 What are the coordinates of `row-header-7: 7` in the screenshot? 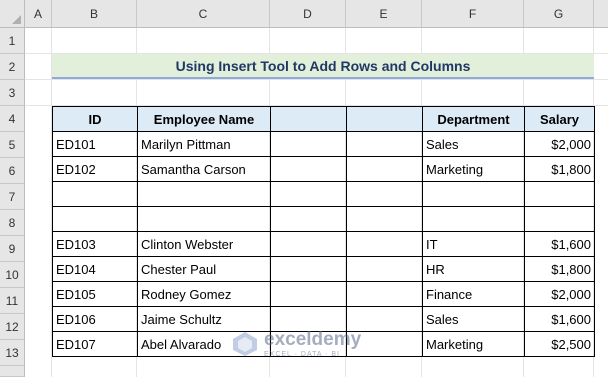 It's located at (12, 197).